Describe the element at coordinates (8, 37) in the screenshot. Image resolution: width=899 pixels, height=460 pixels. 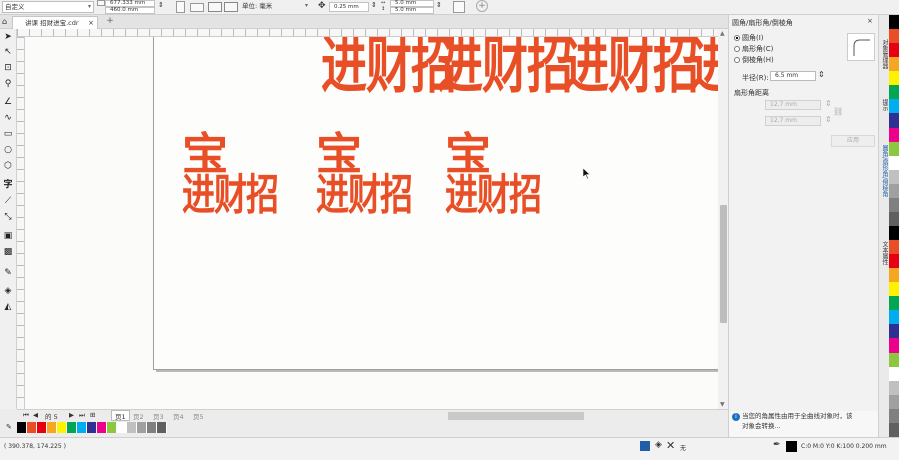
I see `pick-tool-icon: ➤` at that location.